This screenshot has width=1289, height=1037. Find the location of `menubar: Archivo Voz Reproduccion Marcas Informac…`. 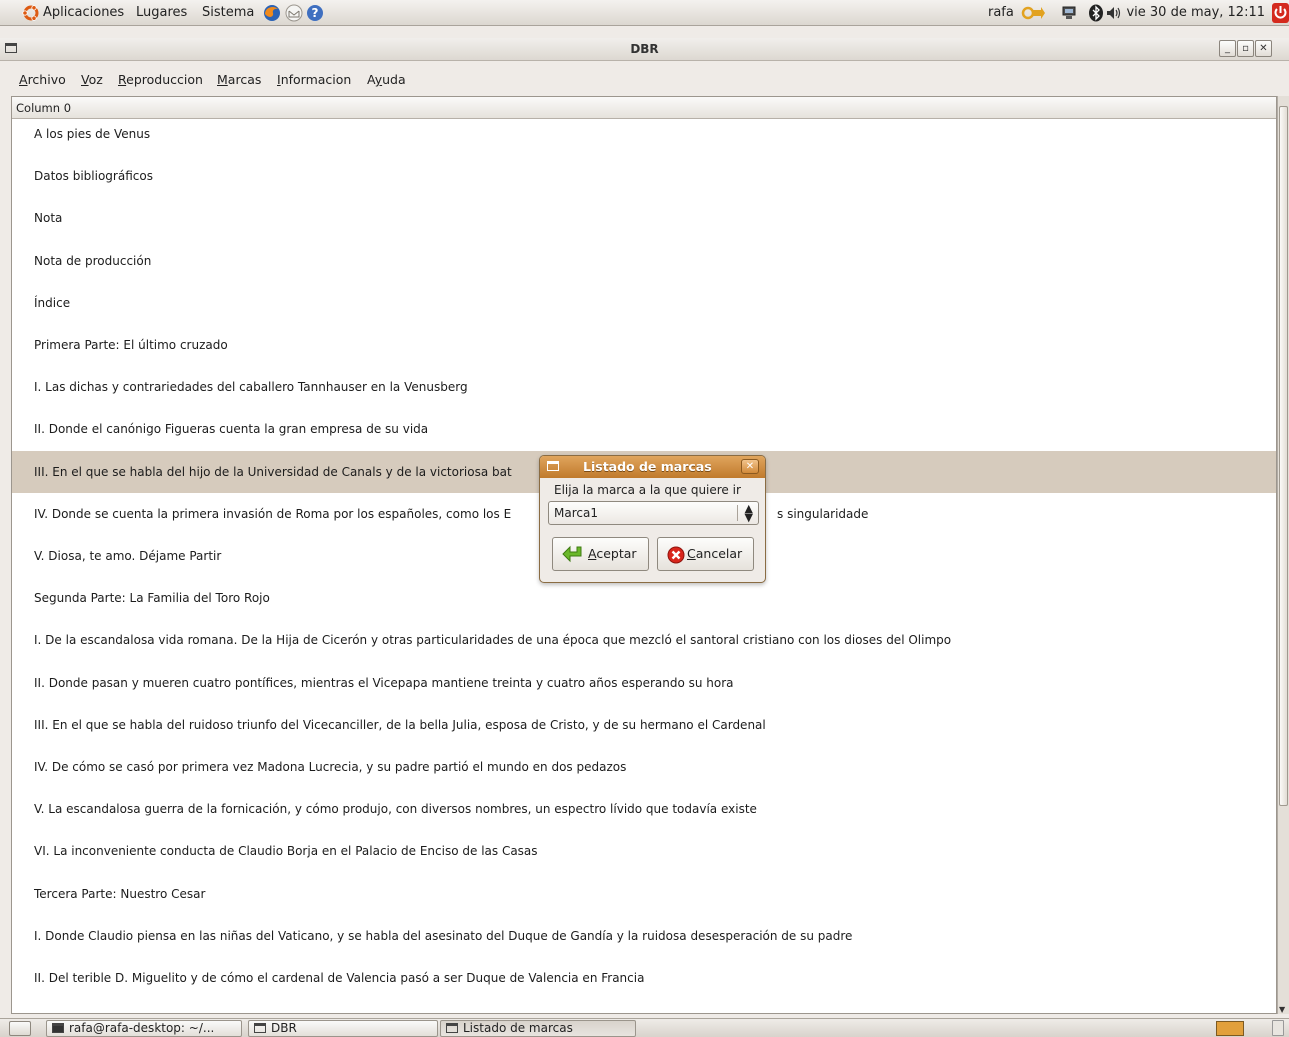

menubar: Archivo Voz Reproduccion Marcas Informac… is located at coordinates (644, 80).